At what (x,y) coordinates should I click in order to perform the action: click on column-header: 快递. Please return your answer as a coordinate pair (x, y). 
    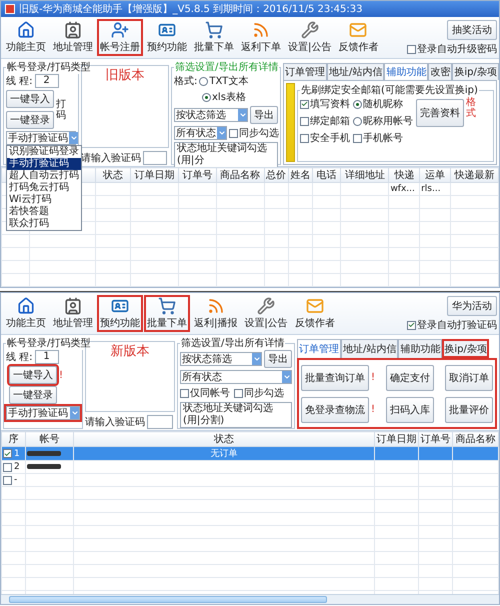
    Looking at the image, I should click on (404, 175).